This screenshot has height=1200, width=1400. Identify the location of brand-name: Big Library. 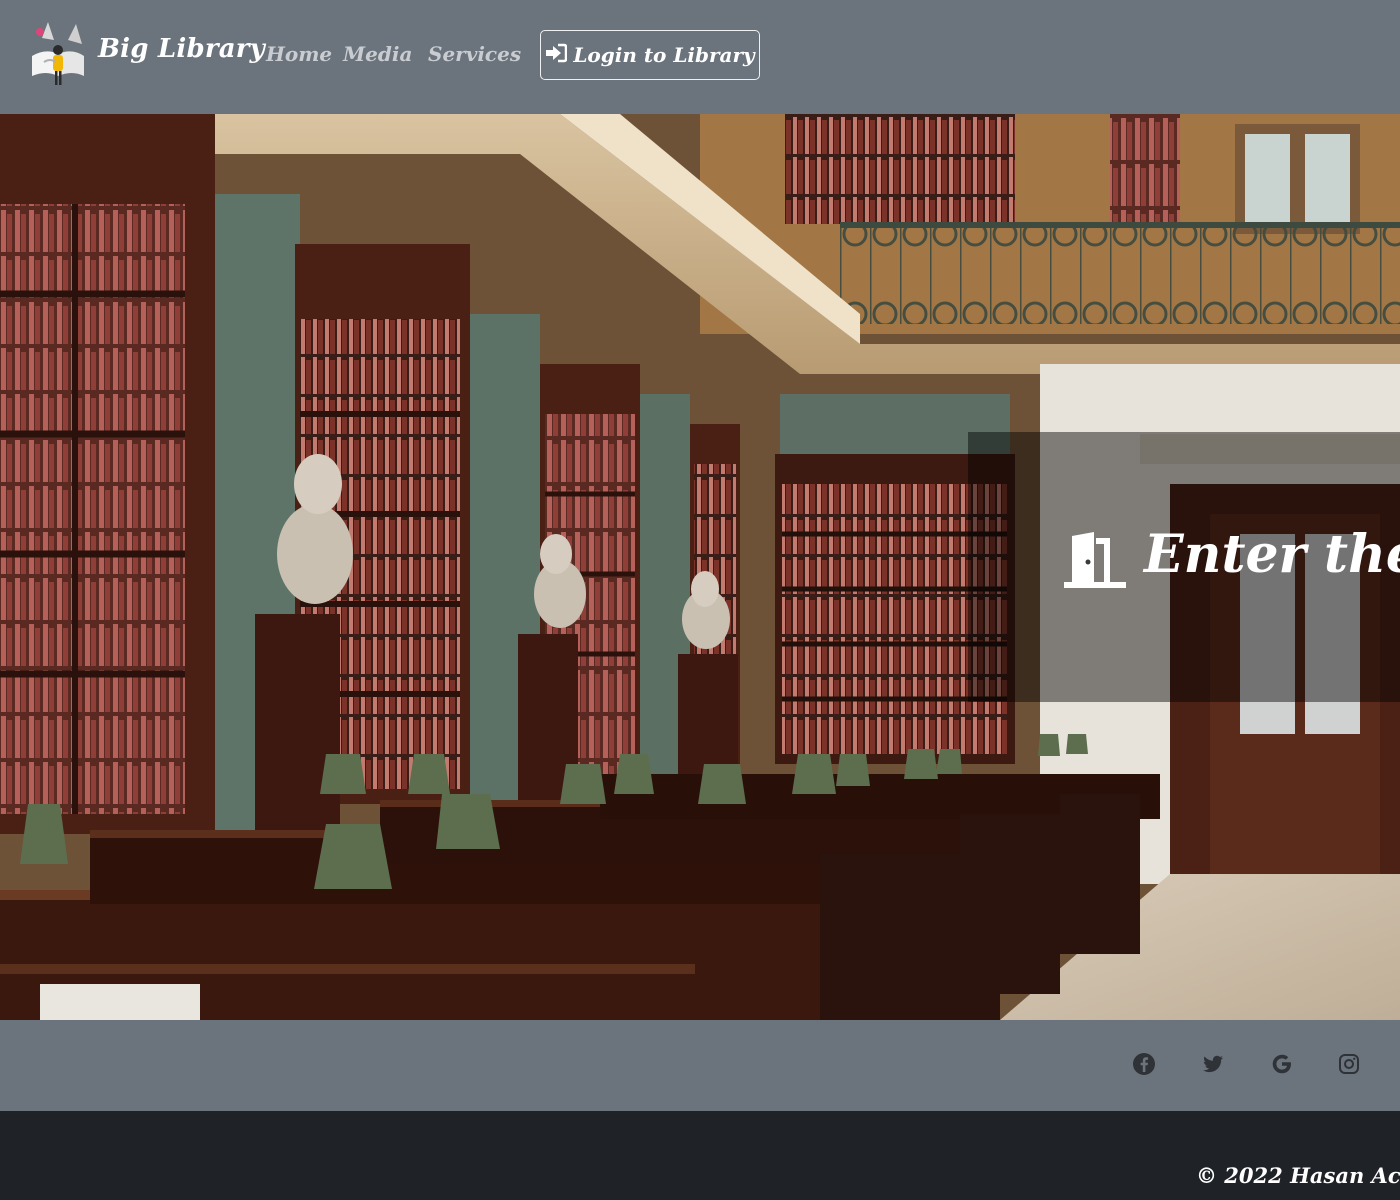
(181, 49).